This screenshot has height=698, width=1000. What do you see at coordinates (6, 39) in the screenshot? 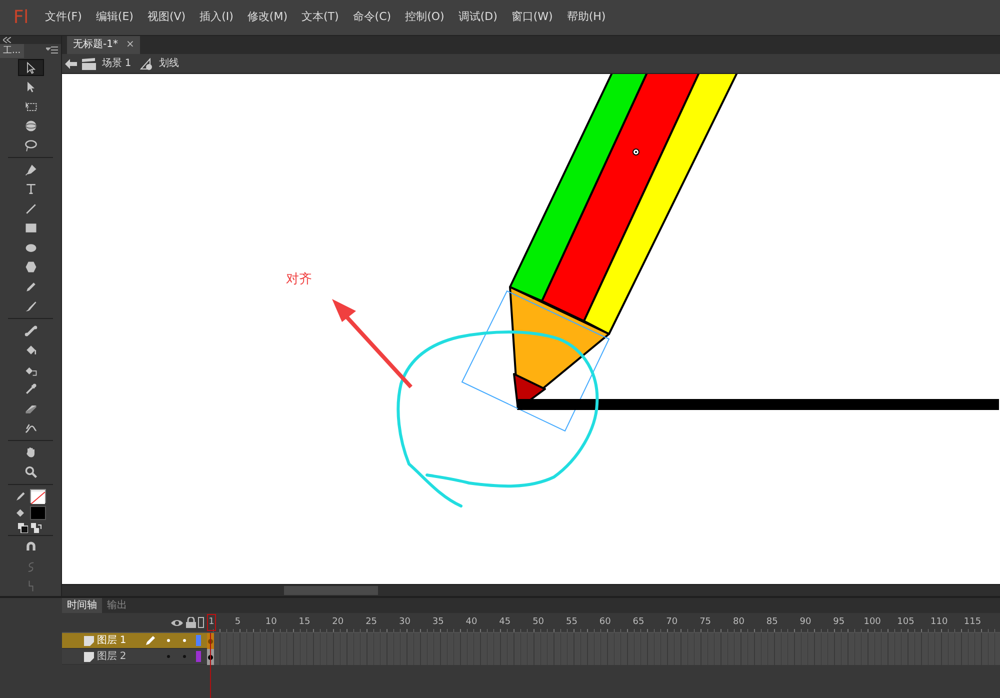
I see `collapse-icon` at bounding box center [6, 39].